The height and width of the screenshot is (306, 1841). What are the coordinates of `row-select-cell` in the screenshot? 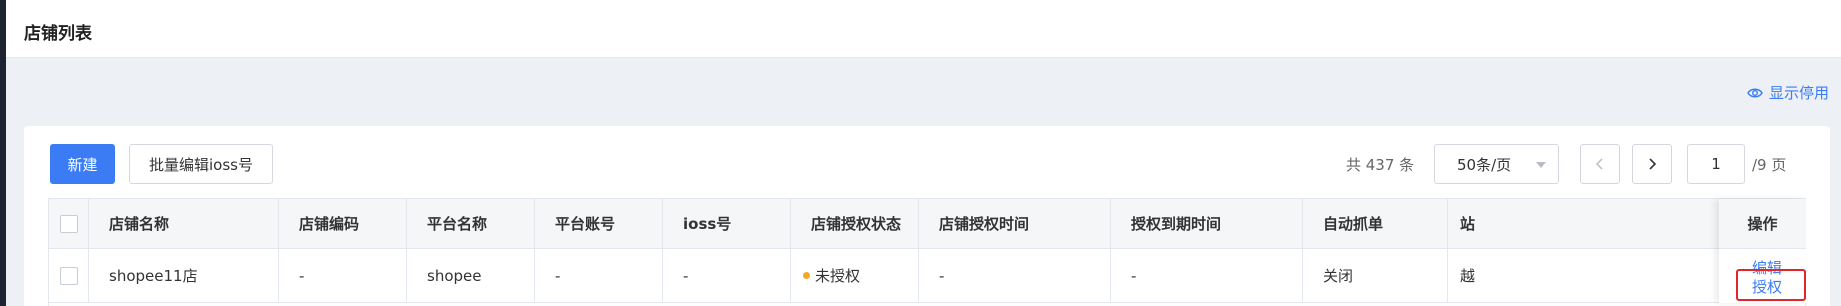 It's located at (69, 275).